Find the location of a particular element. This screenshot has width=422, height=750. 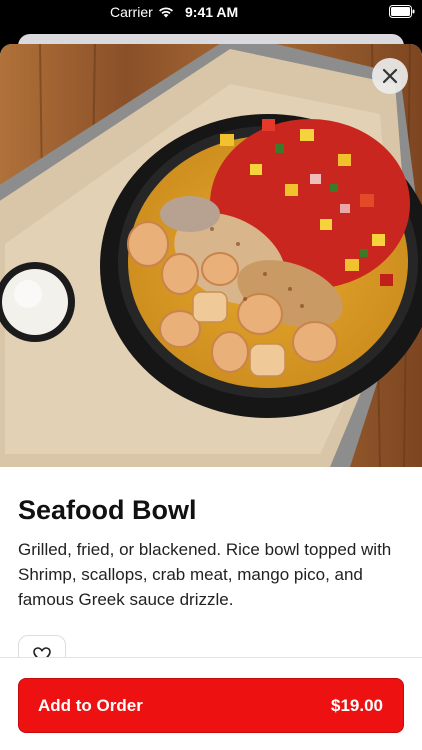

bottom-action-bar: Add to Order $19.00 is located at coordinates (211, 703).